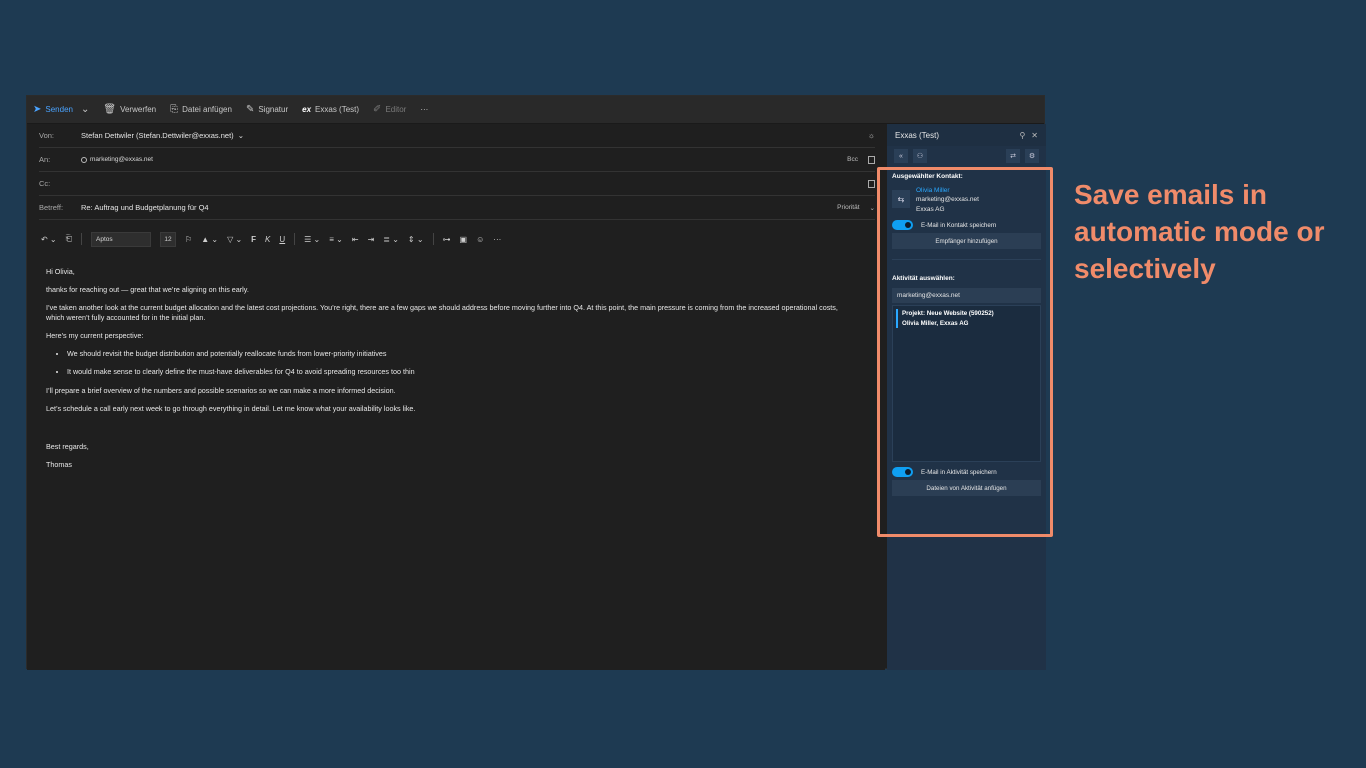 This screenshot has height=768, width=1366. What do you see at coordinates (1022, 135) in the screenshot?
I see `pin-icon: ⚲` at bounding box center [1022, 135].